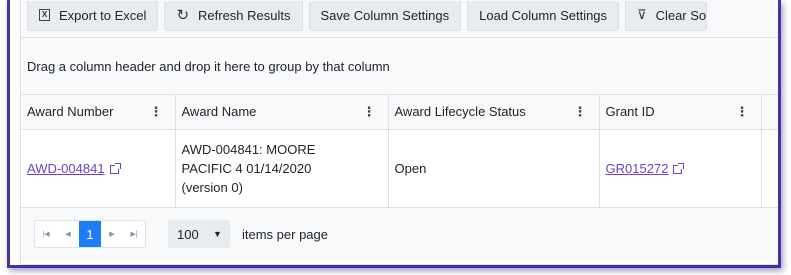 Image resolution: width=791 pixels, height=275 pixels. I want to click on refresh-results-button: ↻ Refresh Results, so click(233, 15).